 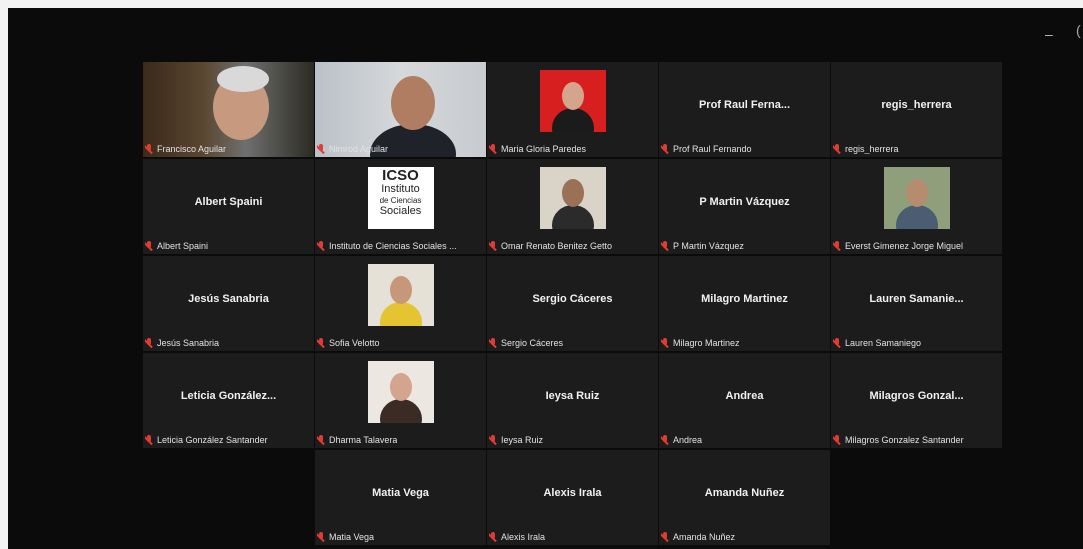 I want to click on participant-tile: Matia Vega Matia Vega, so click(x=400, y=497).